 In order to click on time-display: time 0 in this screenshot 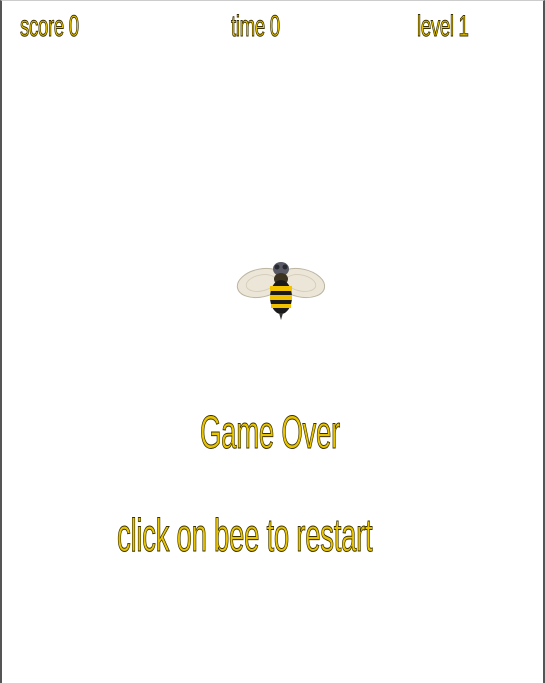, I will do `click(256, 26)`.